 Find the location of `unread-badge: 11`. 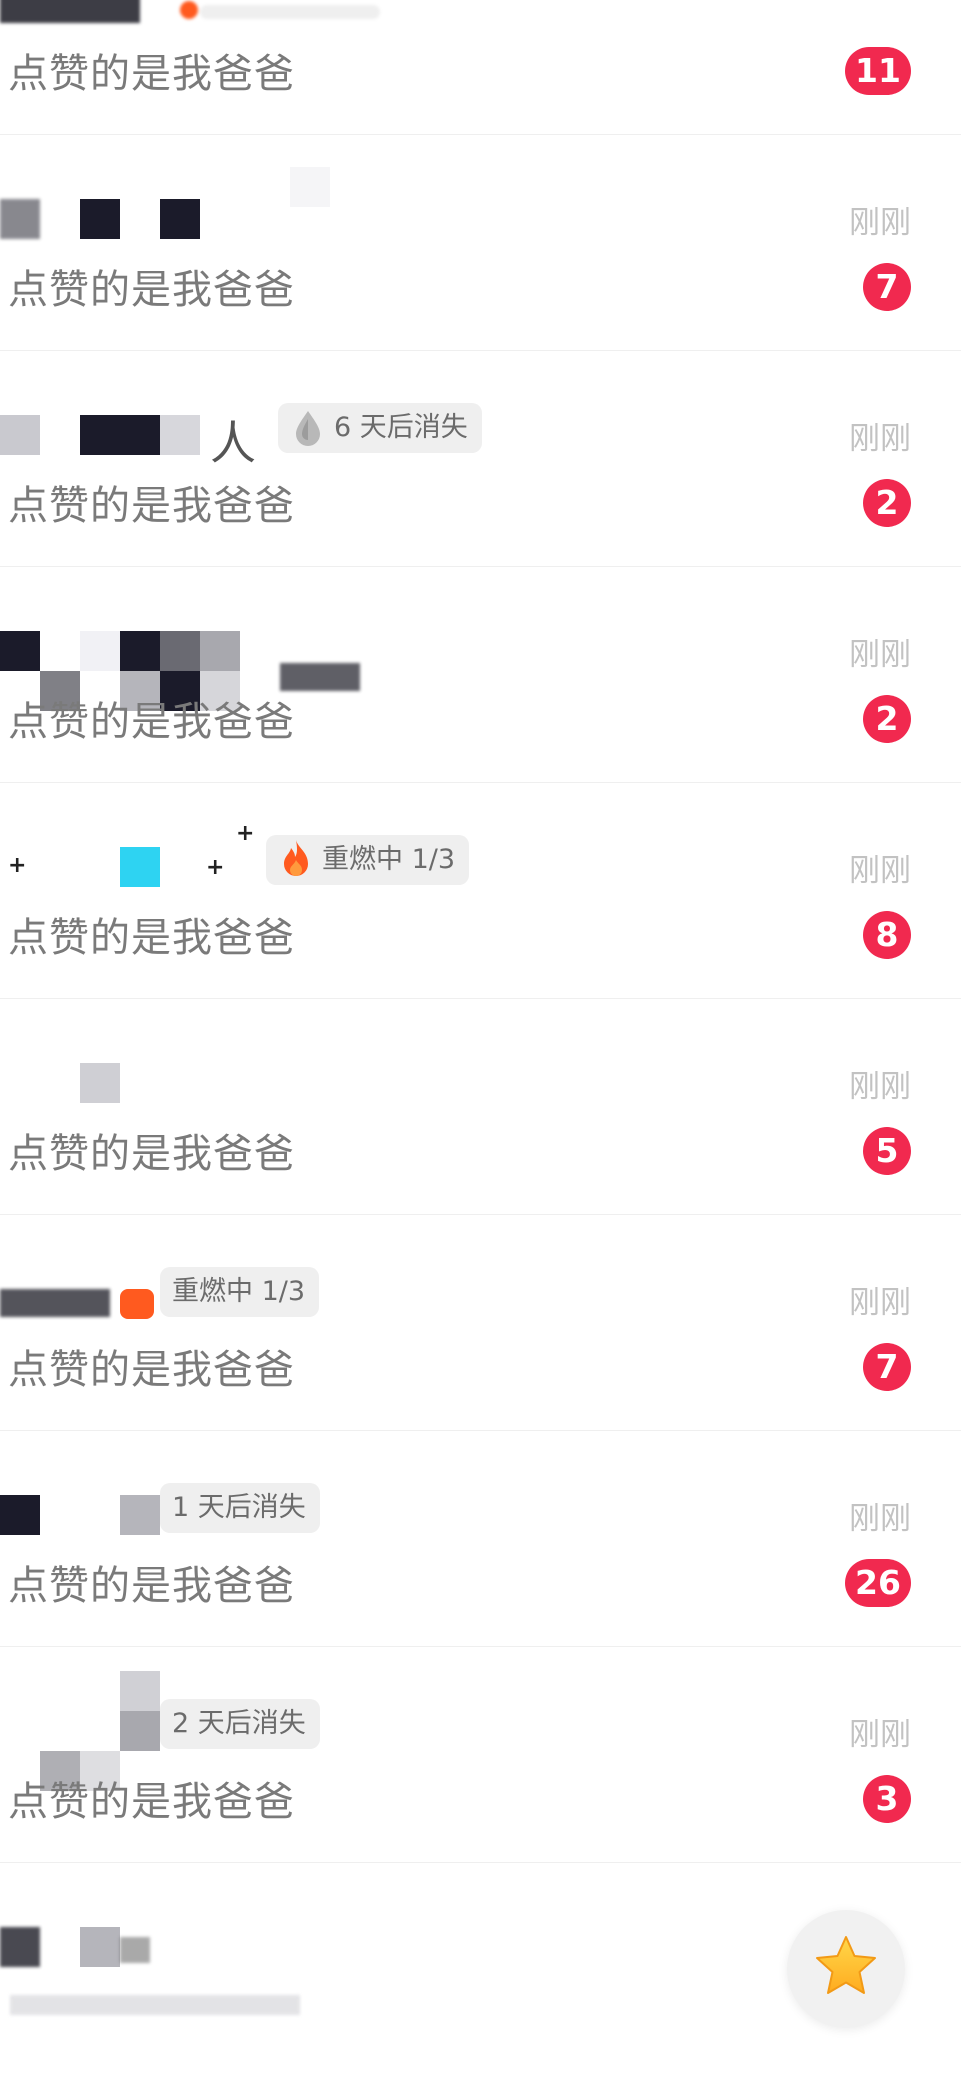

unread-badge: 11 is located at coordinates (878, 71).